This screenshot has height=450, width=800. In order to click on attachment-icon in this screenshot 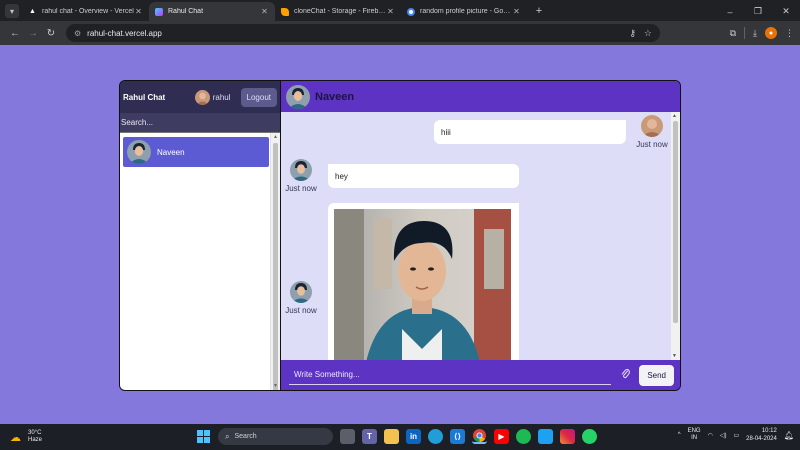, I will do `click(625, 375)`.